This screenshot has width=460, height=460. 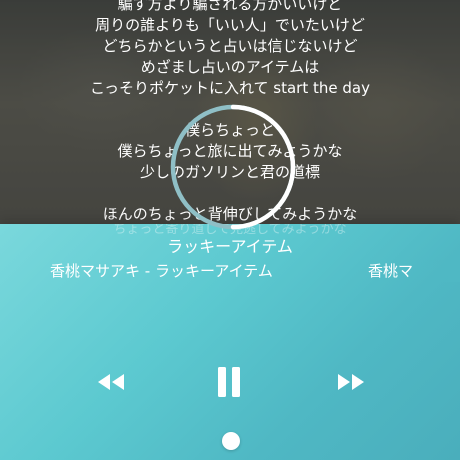 I want to click on pause-icon, so click(x=229, y=382).